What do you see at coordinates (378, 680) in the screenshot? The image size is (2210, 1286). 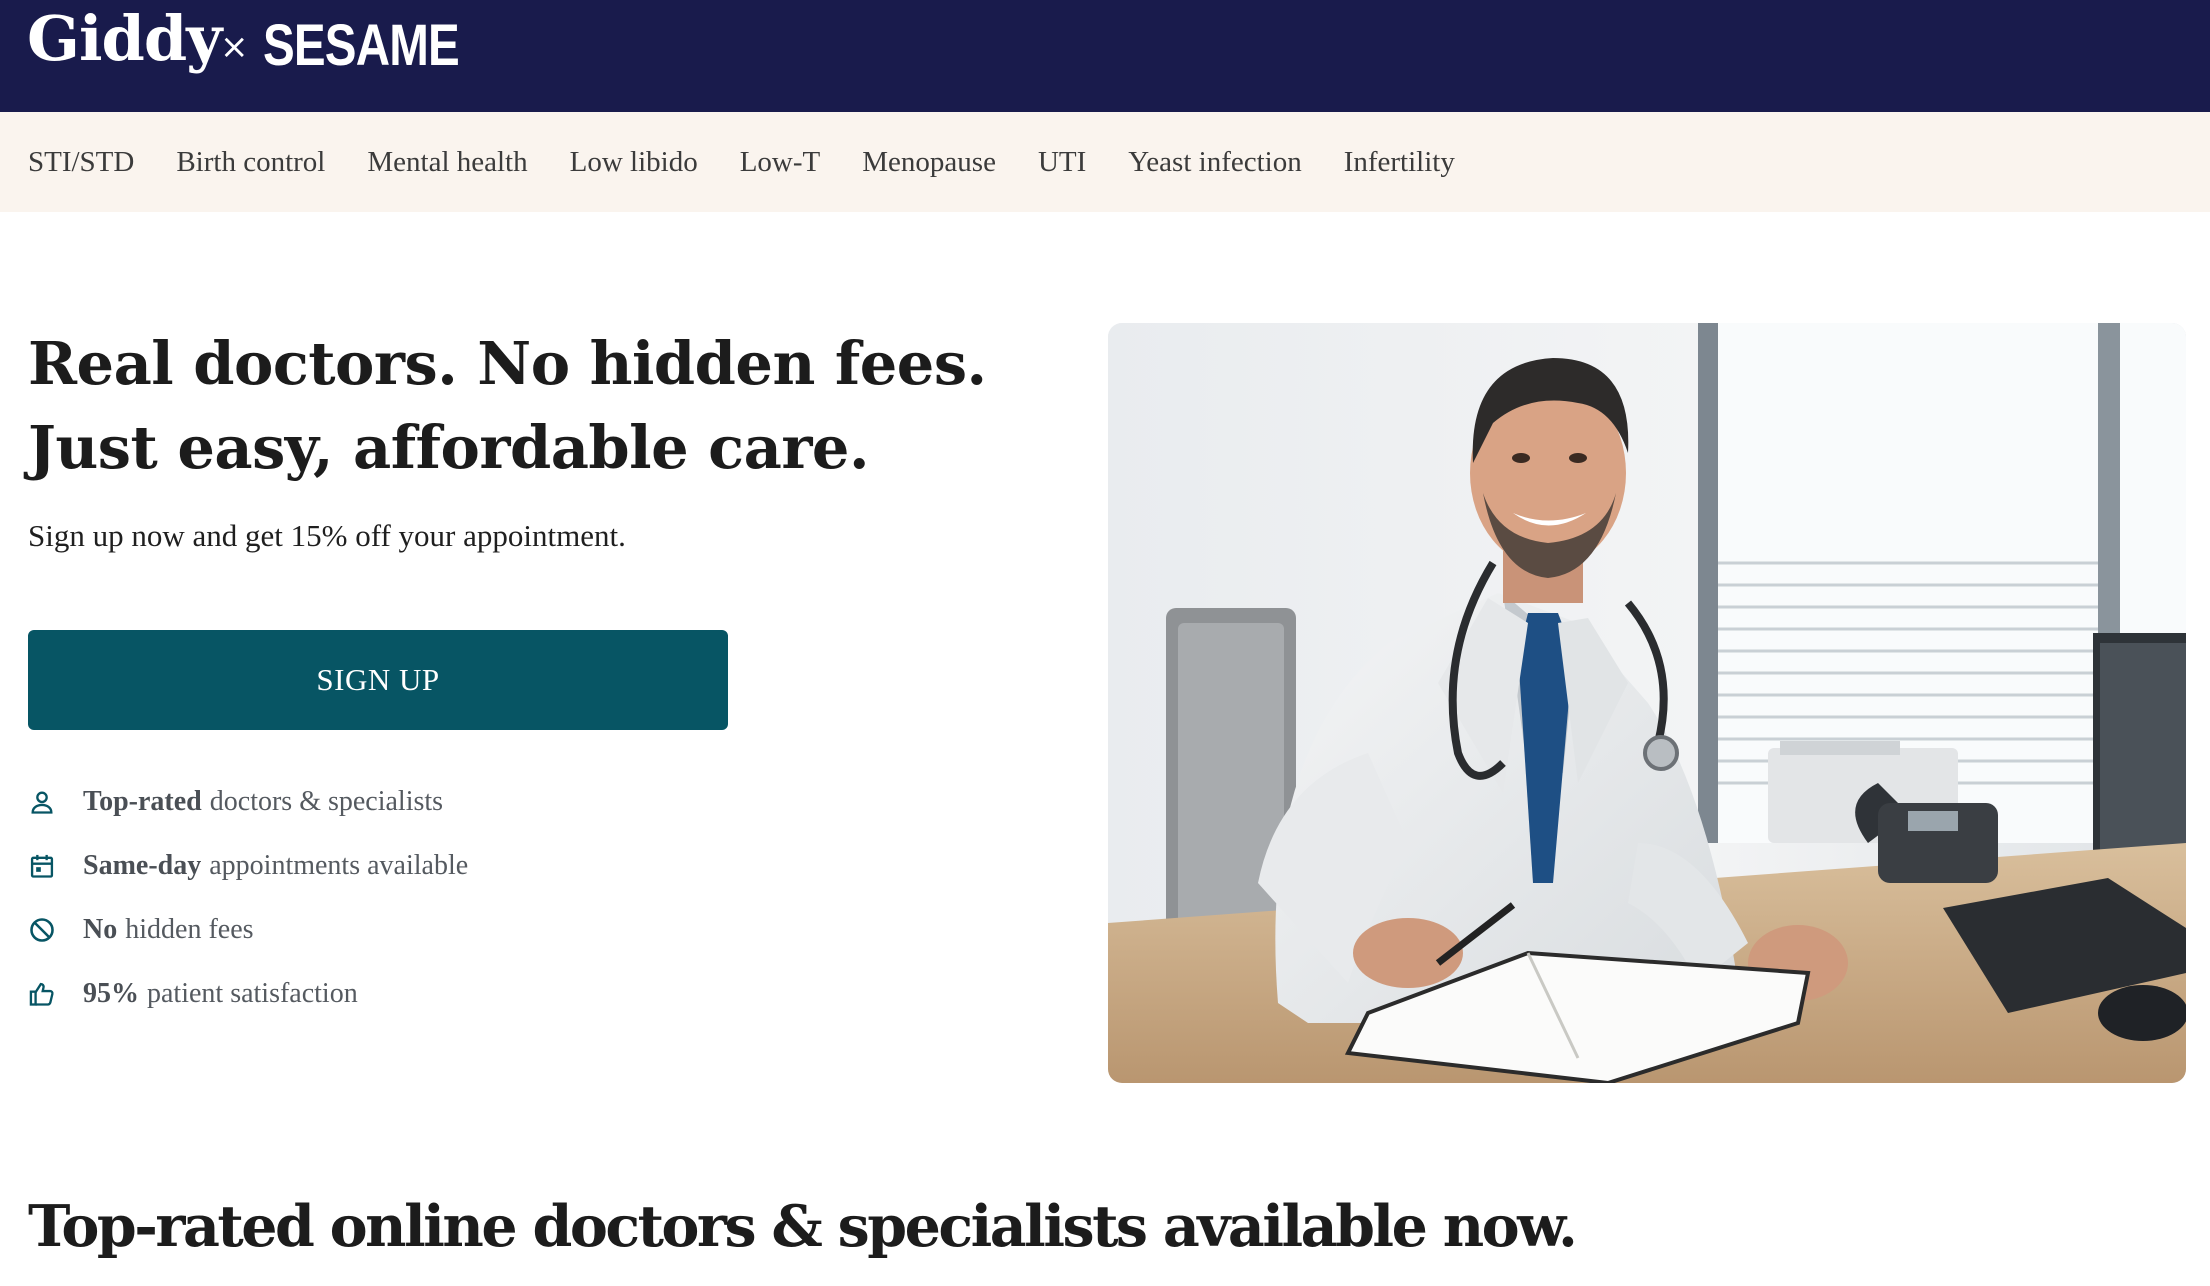 I see `sign-up-button: SIGN UP` at bounding box center [378, 680].